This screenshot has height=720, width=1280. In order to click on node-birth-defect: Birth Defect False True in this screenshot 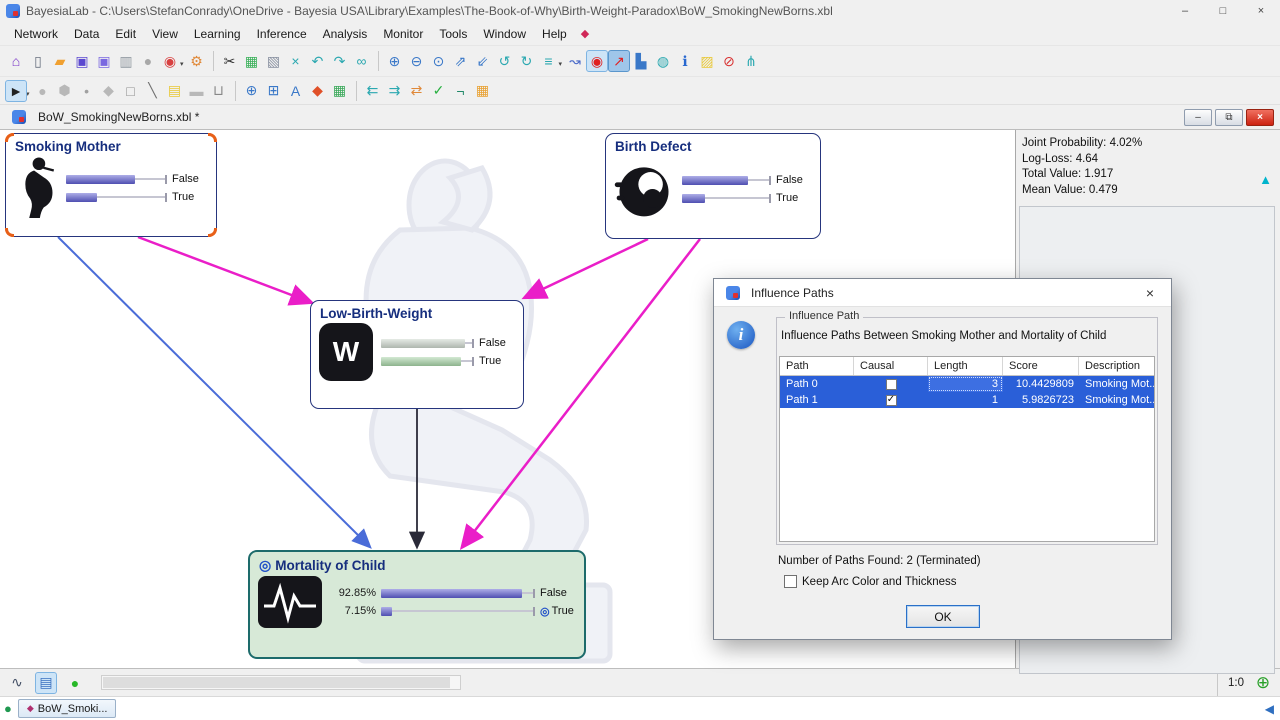, I will do `click(713, 186)`.